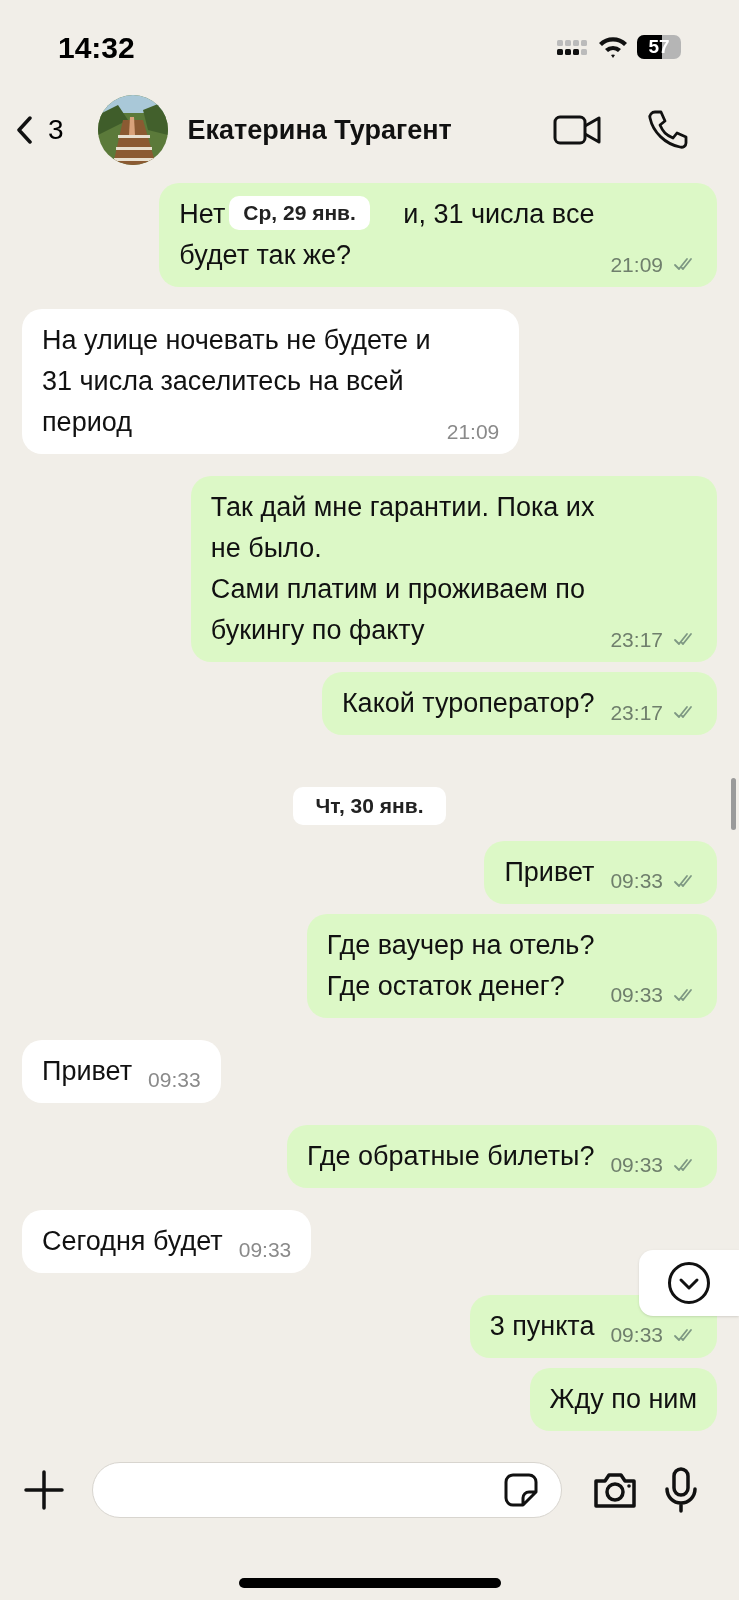 The height and width of the screenshot is (1600, 739). What do you see at coordinates (132, 1241) in the screenshot?
I see `message-text: Сегодня будет` at bounding box center [132, 1241].